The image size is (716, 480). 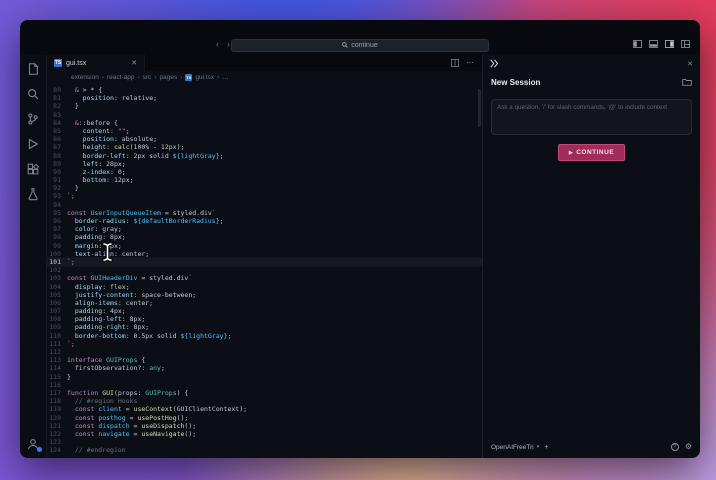 What do you see at coordinates (33, 194) in the screenshot?
I see `beaker-icon` at bounding box center [33, 194].